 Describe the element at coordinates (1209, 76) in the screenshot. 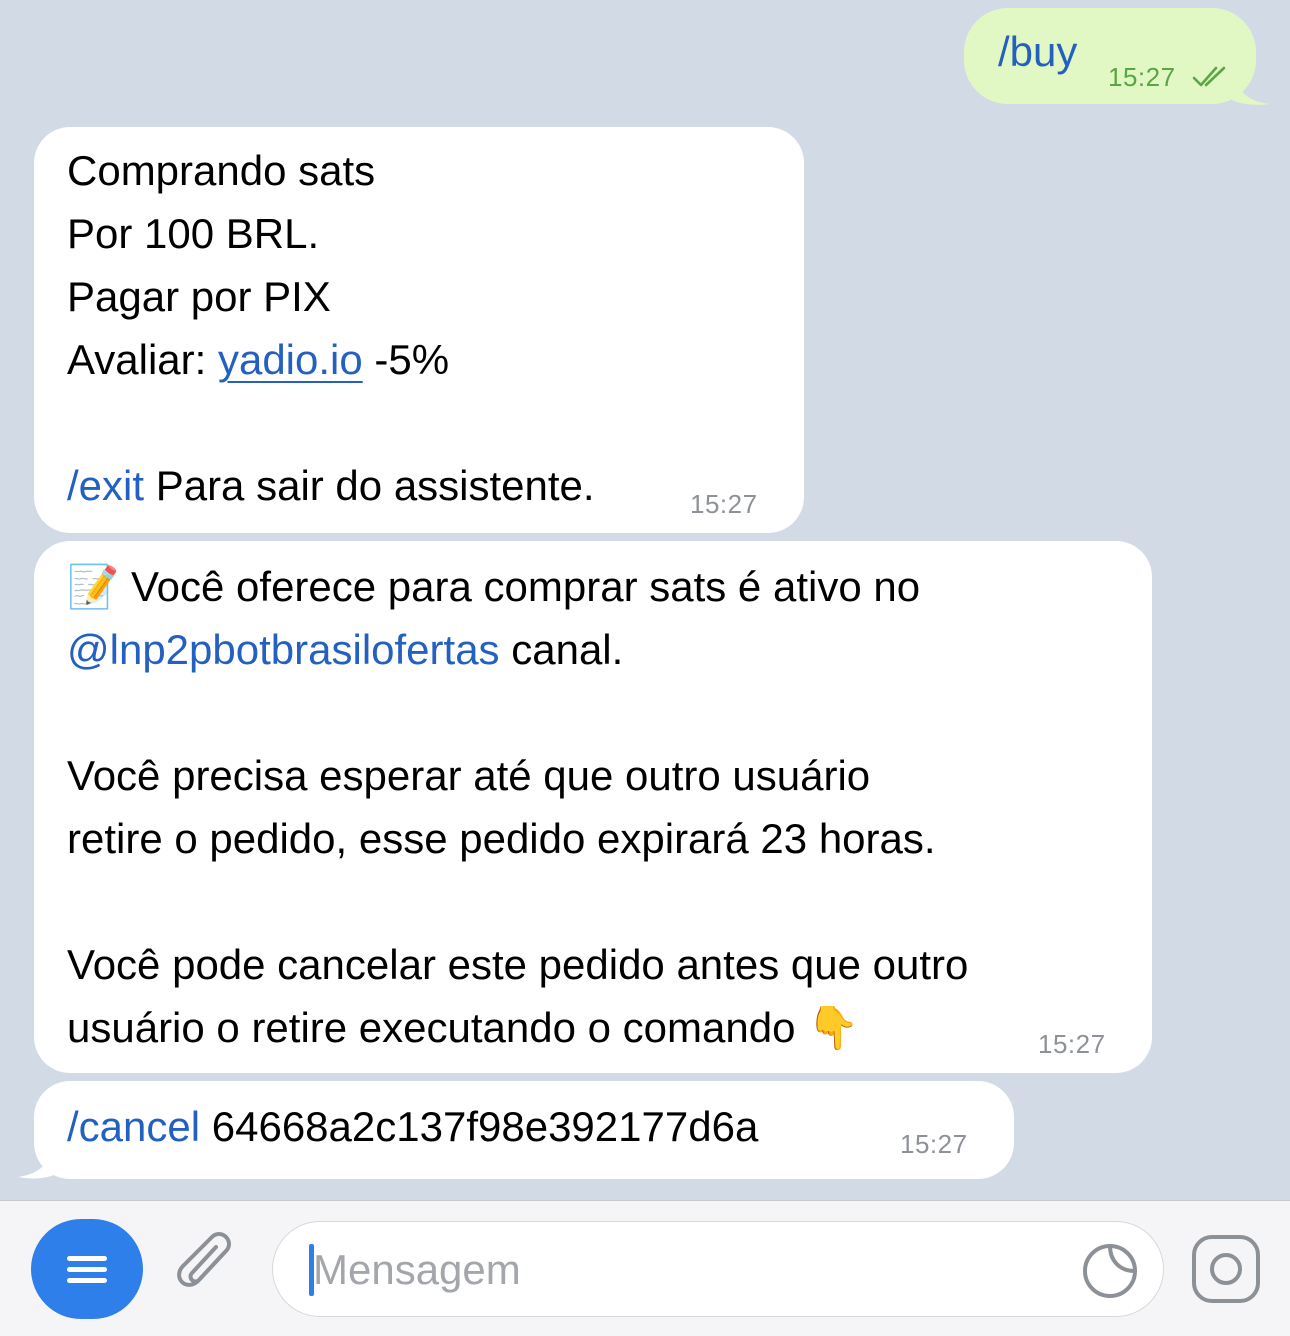

I see `double-check-icon` at that location.